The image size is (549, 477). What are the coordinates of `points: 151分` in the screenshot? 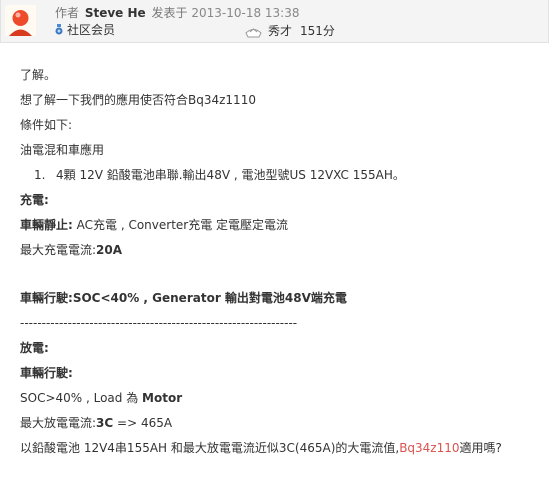 It's located at (317, 31).